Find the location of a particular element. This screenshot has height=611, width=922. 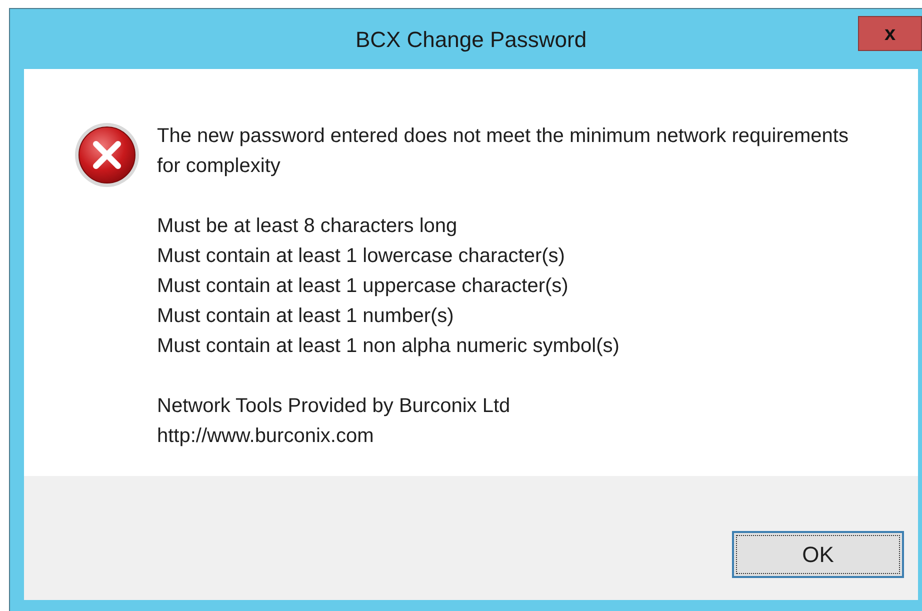

requirement-text: Must contain at least 1 number(s) is located at coordinates (306, 316).